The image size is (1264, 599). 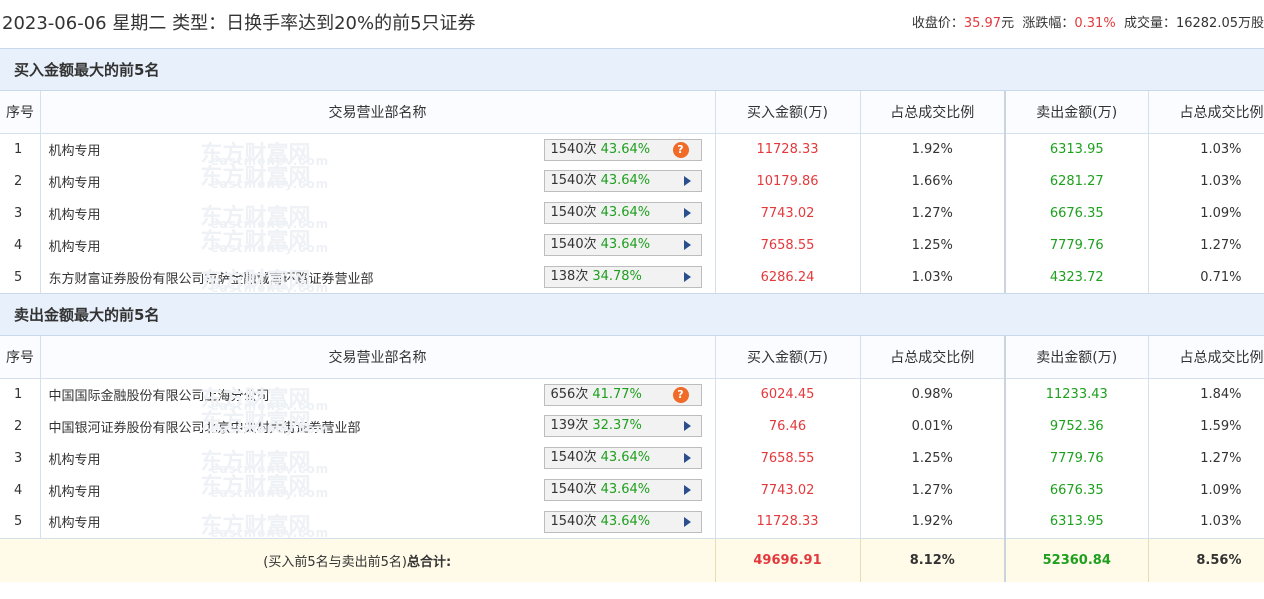 What do you see at coordinates (1048, 23) in the screenshot?
I see `change-label: 涨跌幅：` at bounding box center [1048, 23].